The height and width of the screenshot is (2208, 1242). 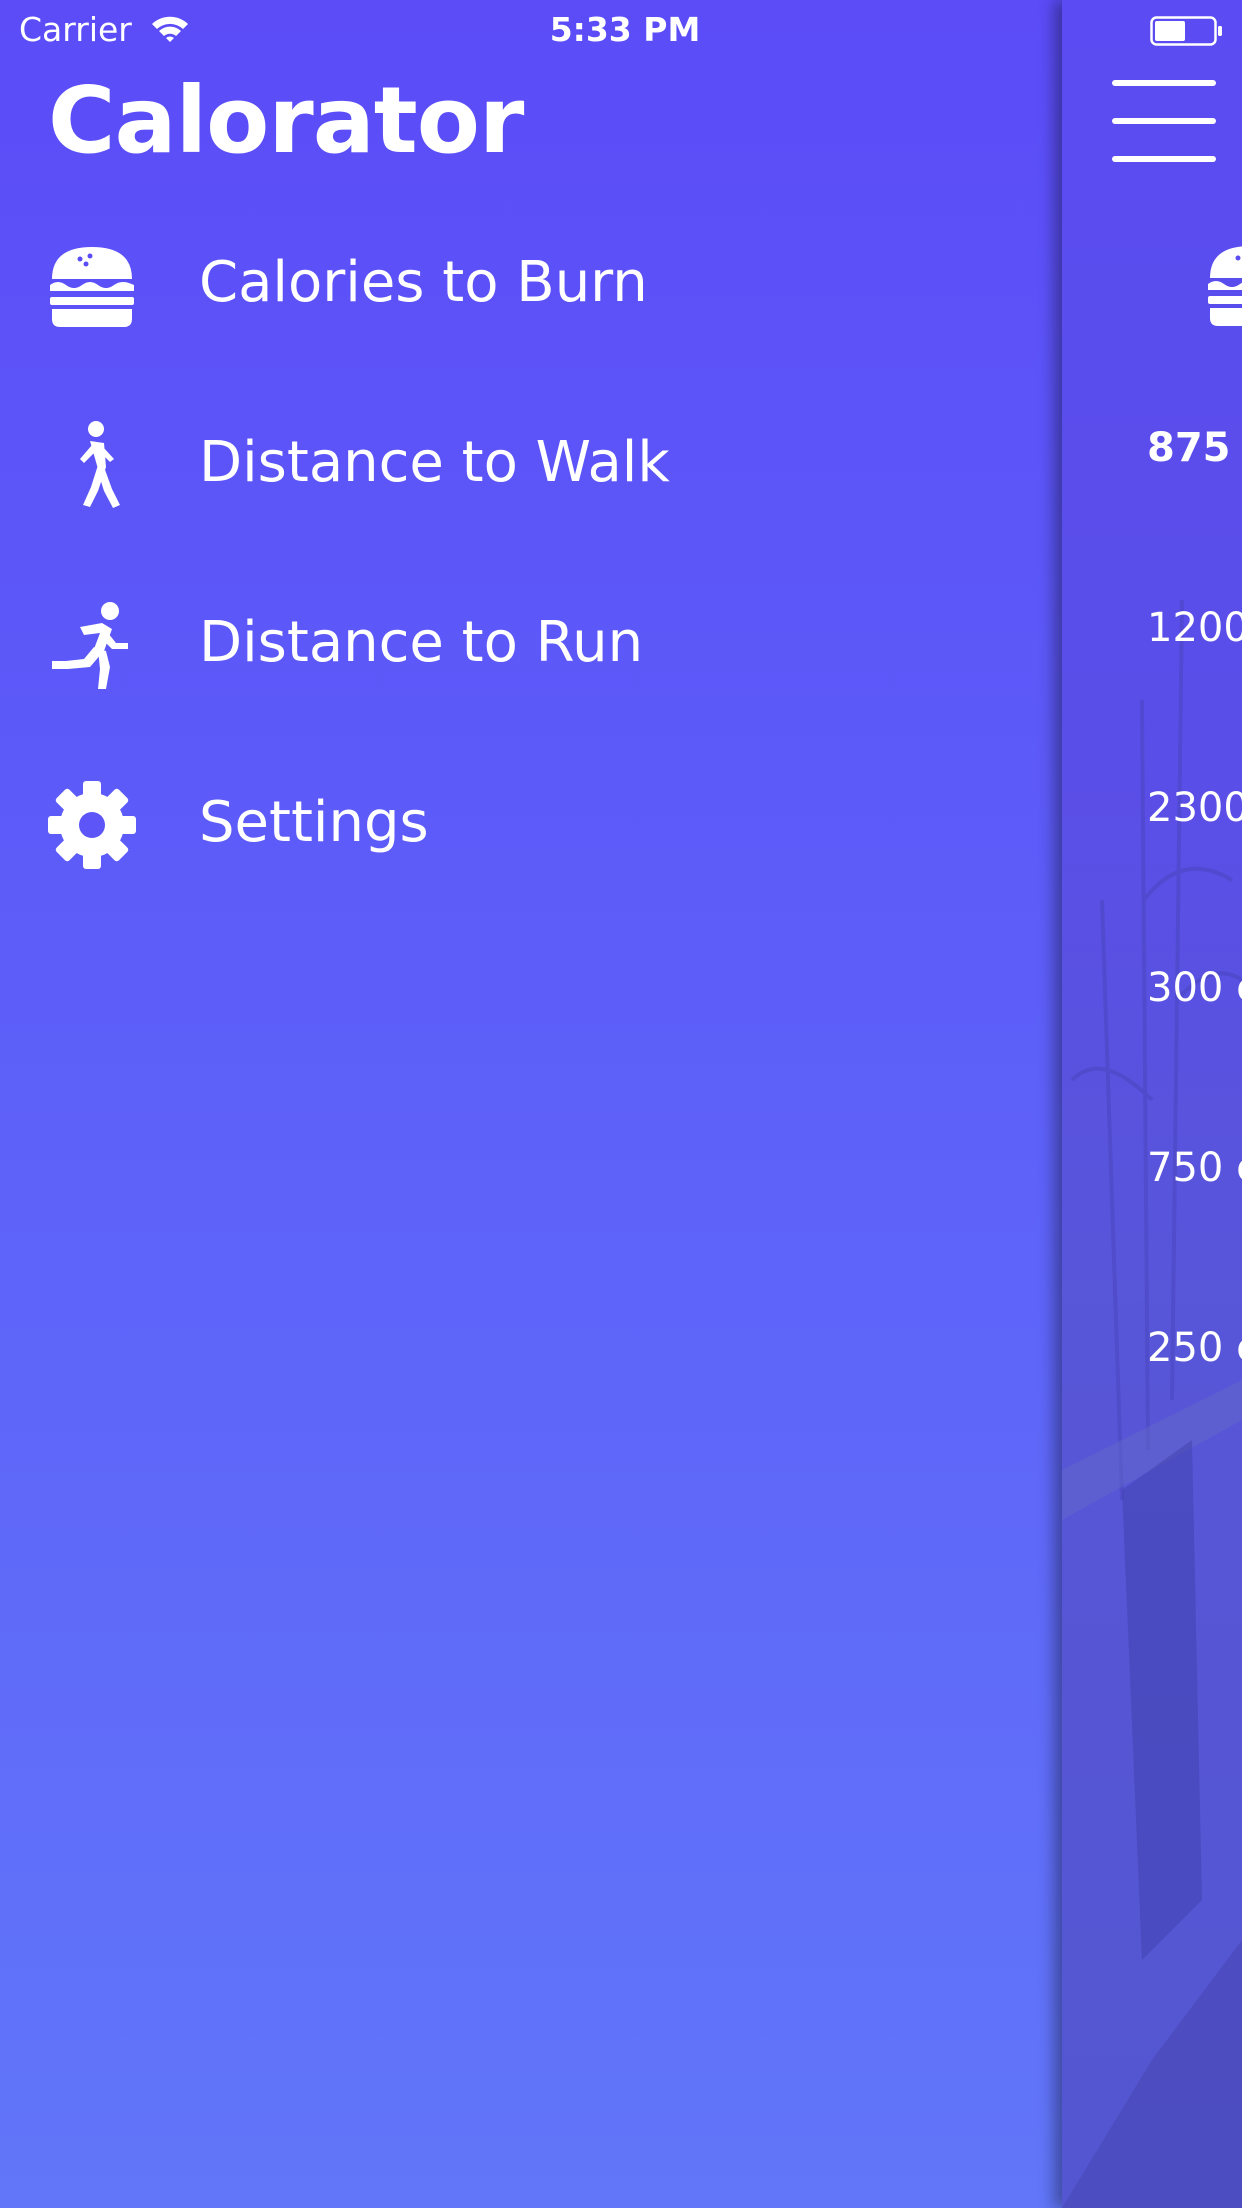 What do you see at coordinates (434, 462) in the screenshot?
I see `menu-item-label: Distance to Walk` at bounding box center [434, 462].